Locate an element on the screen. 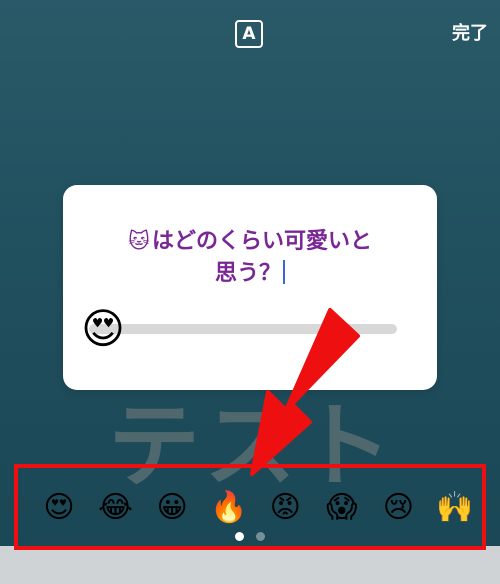 The width and height of the screenshot is (500, 584). slider-track is located at coordinates (243, 329).